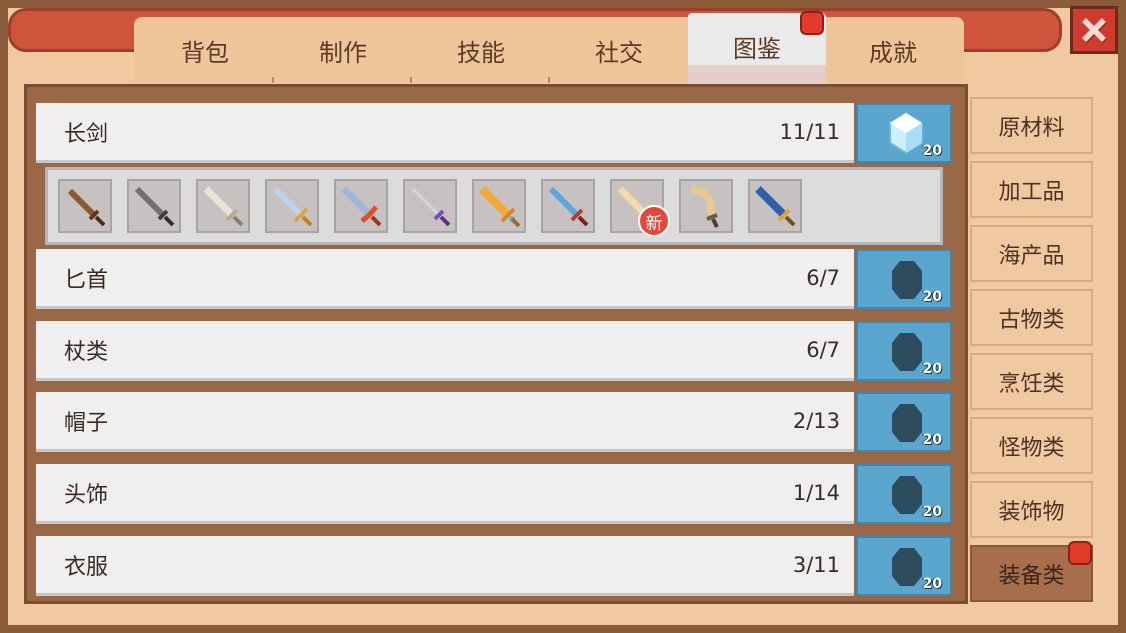 This screenshot has height=633, width=1126. What do you see at coordinates (809, 131) in the screenshot?
I see `category-count: 11/11` at bounding box center [809, 131].